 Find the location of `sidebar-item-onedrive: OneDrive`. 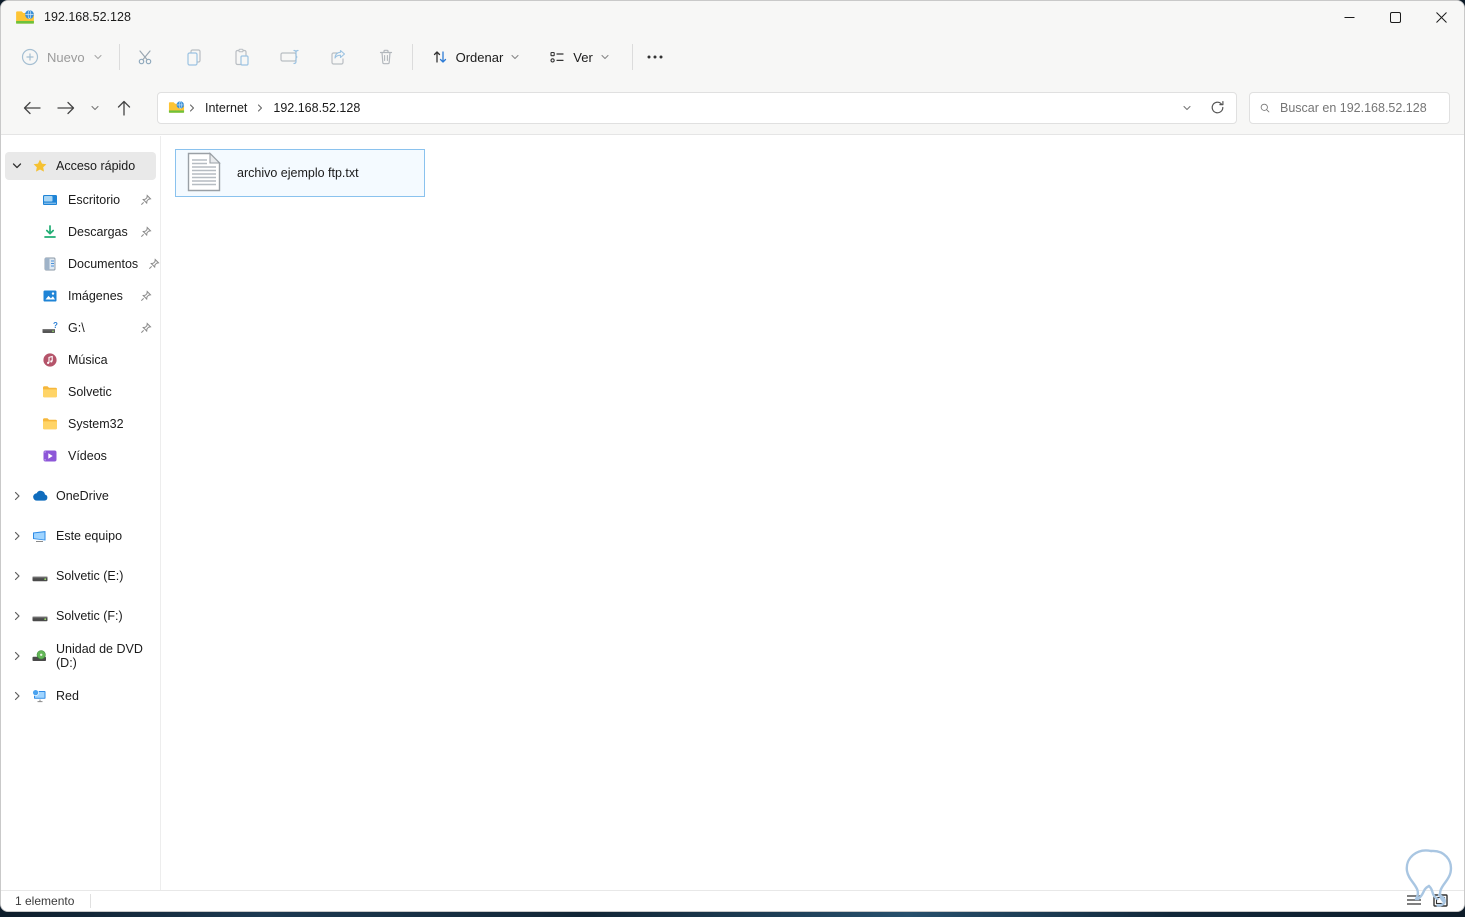

sidebar-item-onedrive: OneDrive is located at coordinates (80, 496).